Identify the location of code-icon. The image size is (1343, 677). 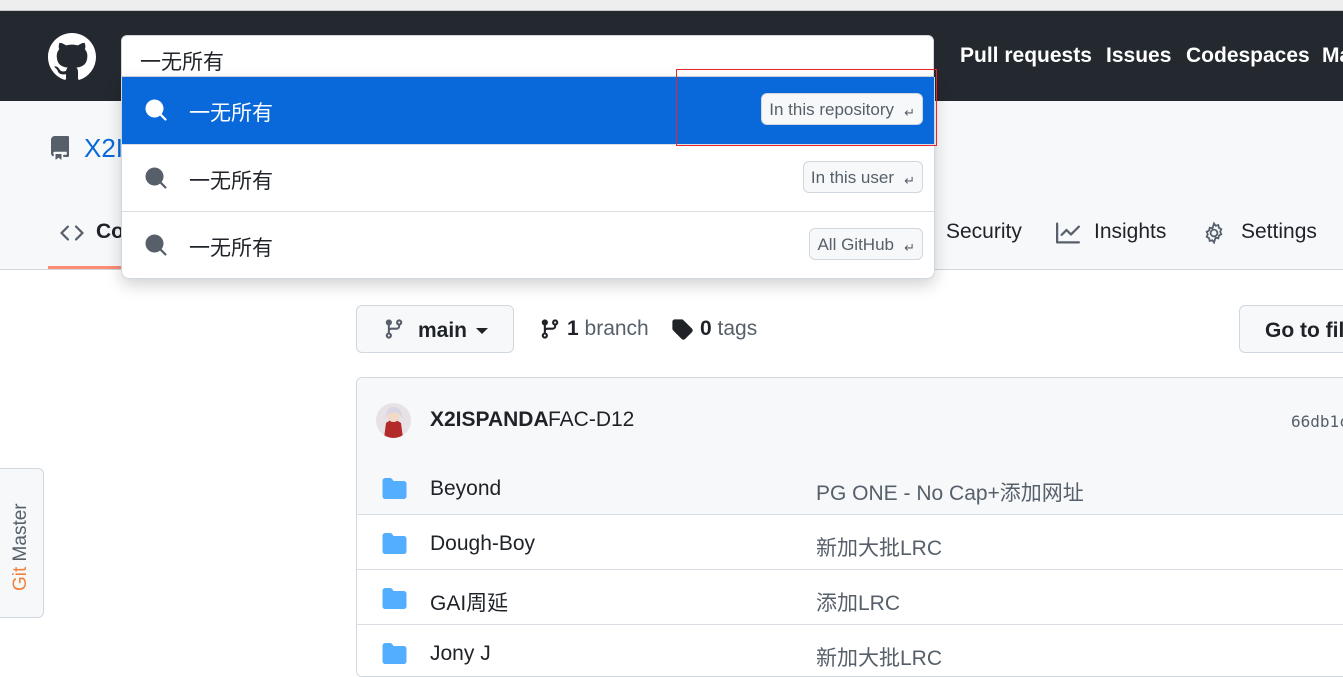
(72, 233).